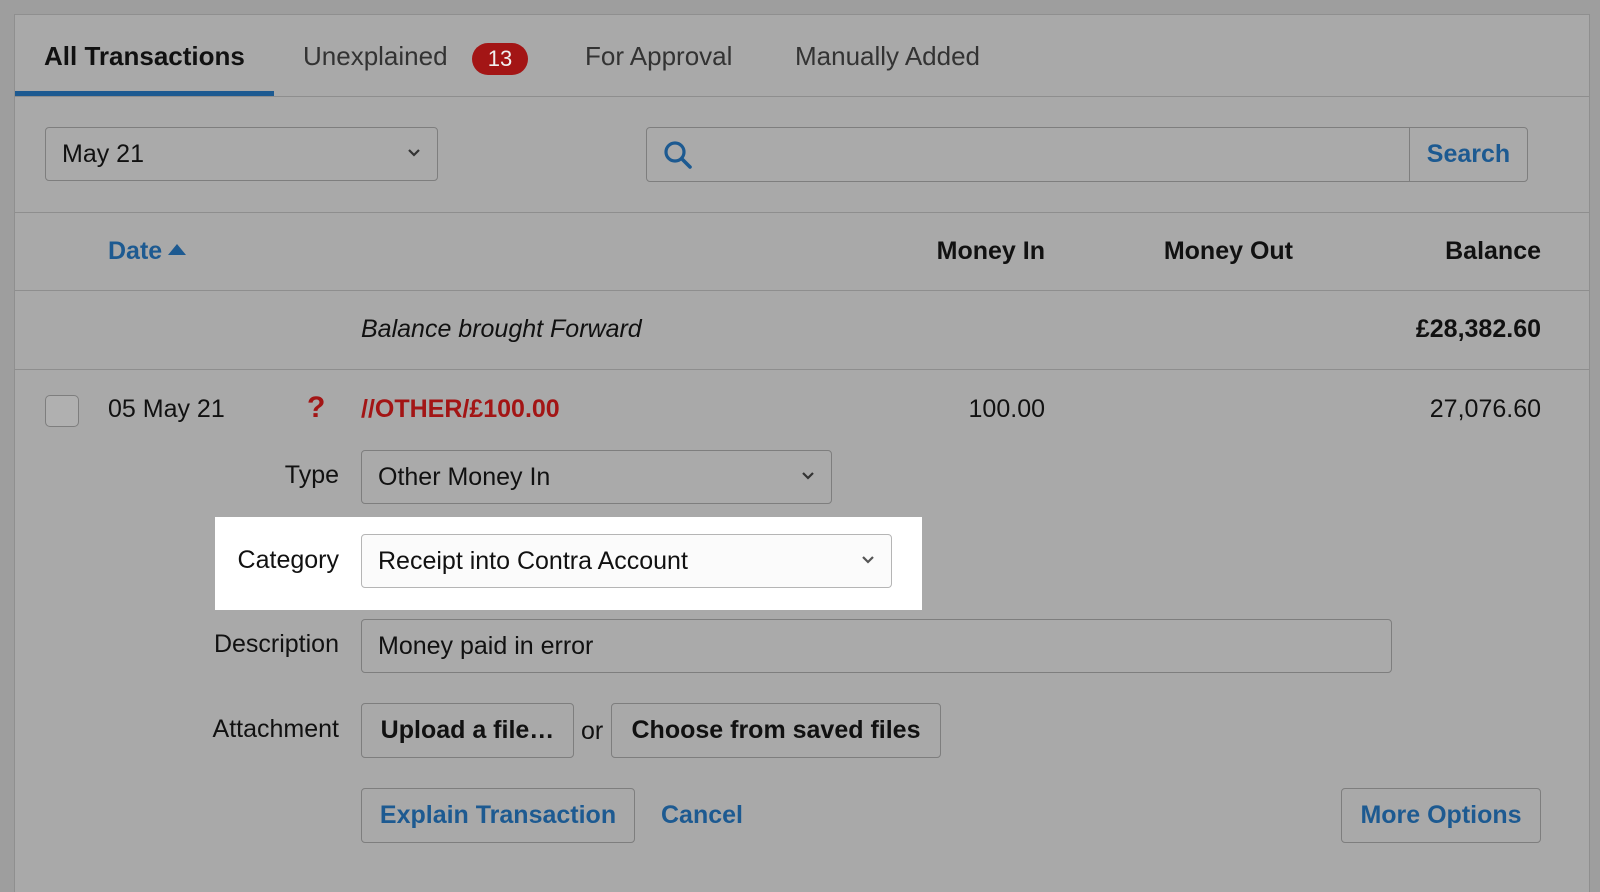 The width and height of the screenshot is (1600, 892). Describe the element at coordinates (1485, 409) in the screenshot. I see `transaction-balance: 27,076.60` at that location.